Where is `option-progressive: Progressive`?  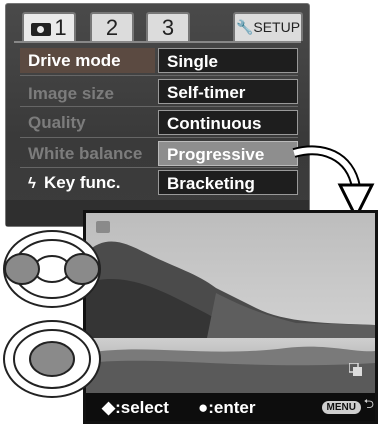 option-progressive: Progressive is located at coordinates (228, 153).